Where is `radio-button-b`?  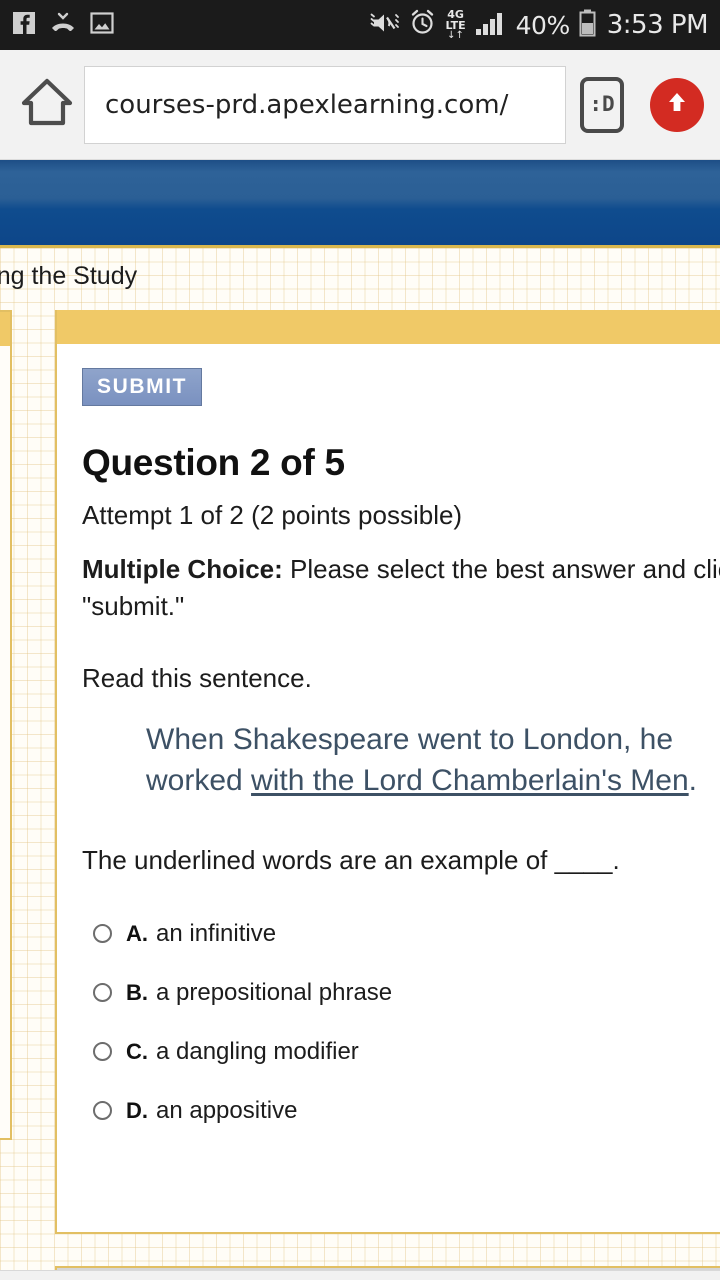
radio-button-b is located at coordinates (102, 993).